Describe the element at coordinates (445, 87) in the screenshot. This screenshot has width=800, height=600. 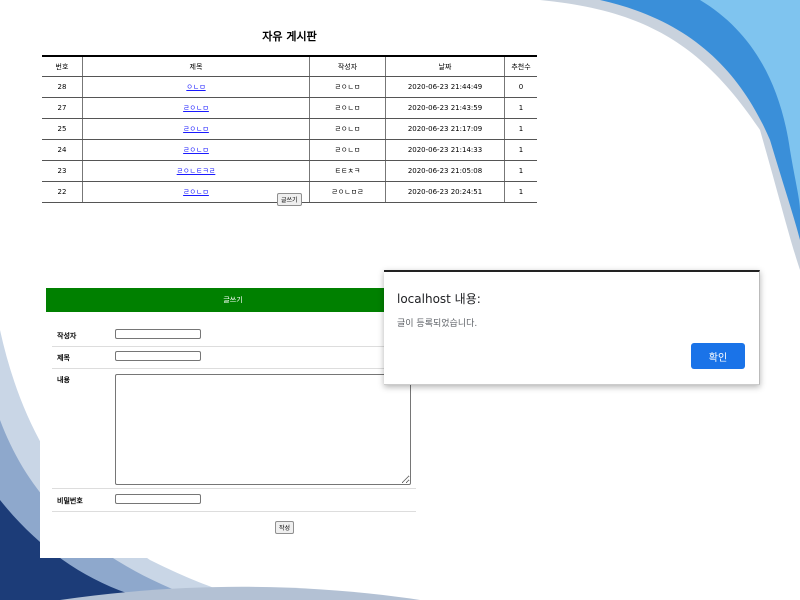
I see `post-date: 2020-06-23 21:44:49` at that location.